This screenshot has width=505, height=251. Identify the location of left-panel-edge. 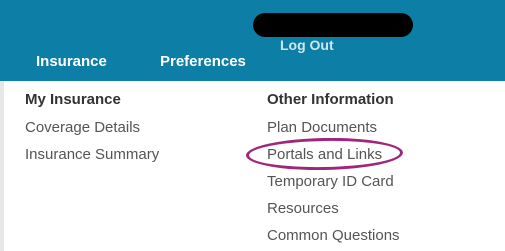
(2, 166).